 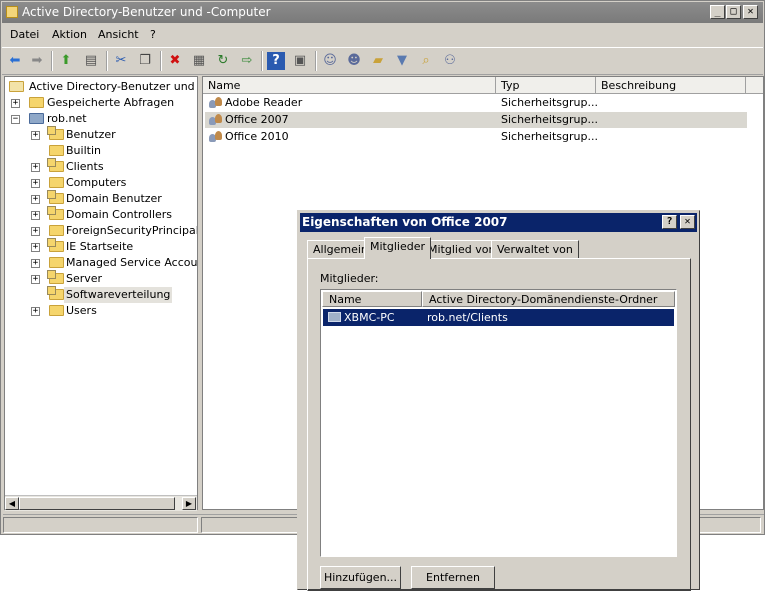 What do you see at coordinates (349, 278) in the screenshot?
I see `members-label: Mitglieder:` at bounding box center [349, 278].